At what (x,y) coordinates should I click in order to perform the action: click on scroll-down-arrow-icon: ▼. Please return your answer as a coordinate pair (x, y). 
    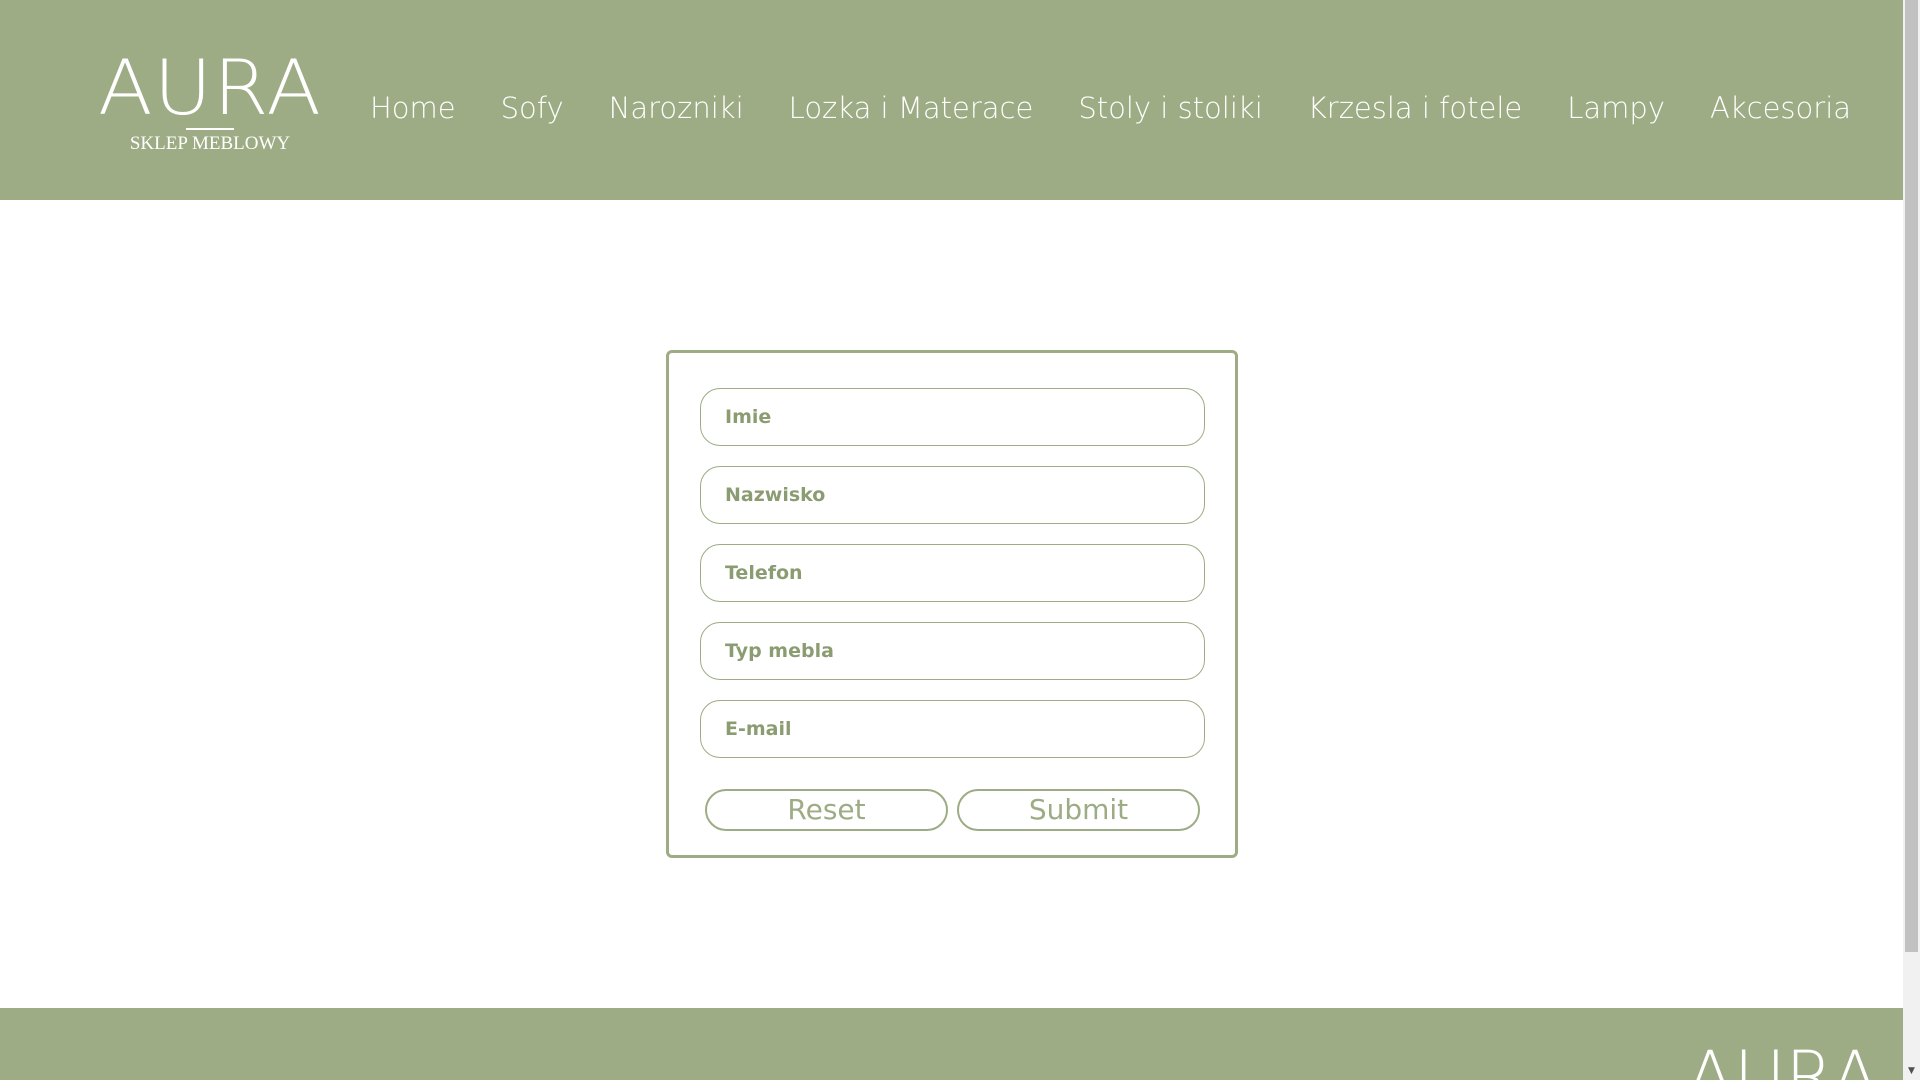
    Looking at the image, I should click on (1911, 1071).